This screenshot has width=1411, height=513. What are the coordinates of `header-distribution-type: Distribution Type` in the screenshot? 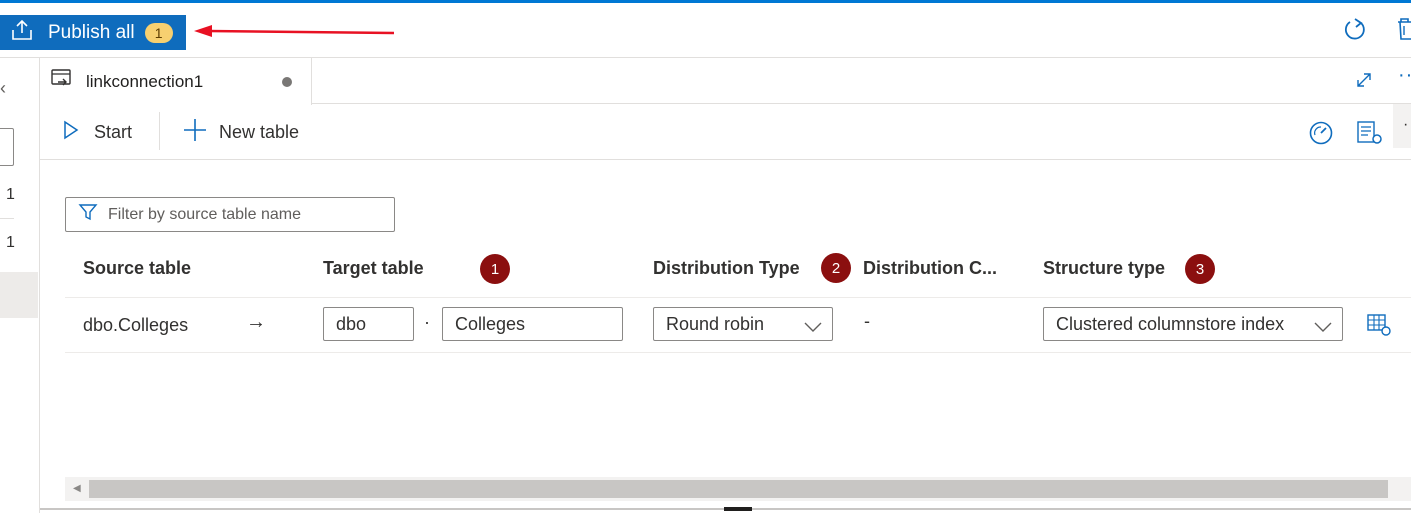 It's located at (726, 268).